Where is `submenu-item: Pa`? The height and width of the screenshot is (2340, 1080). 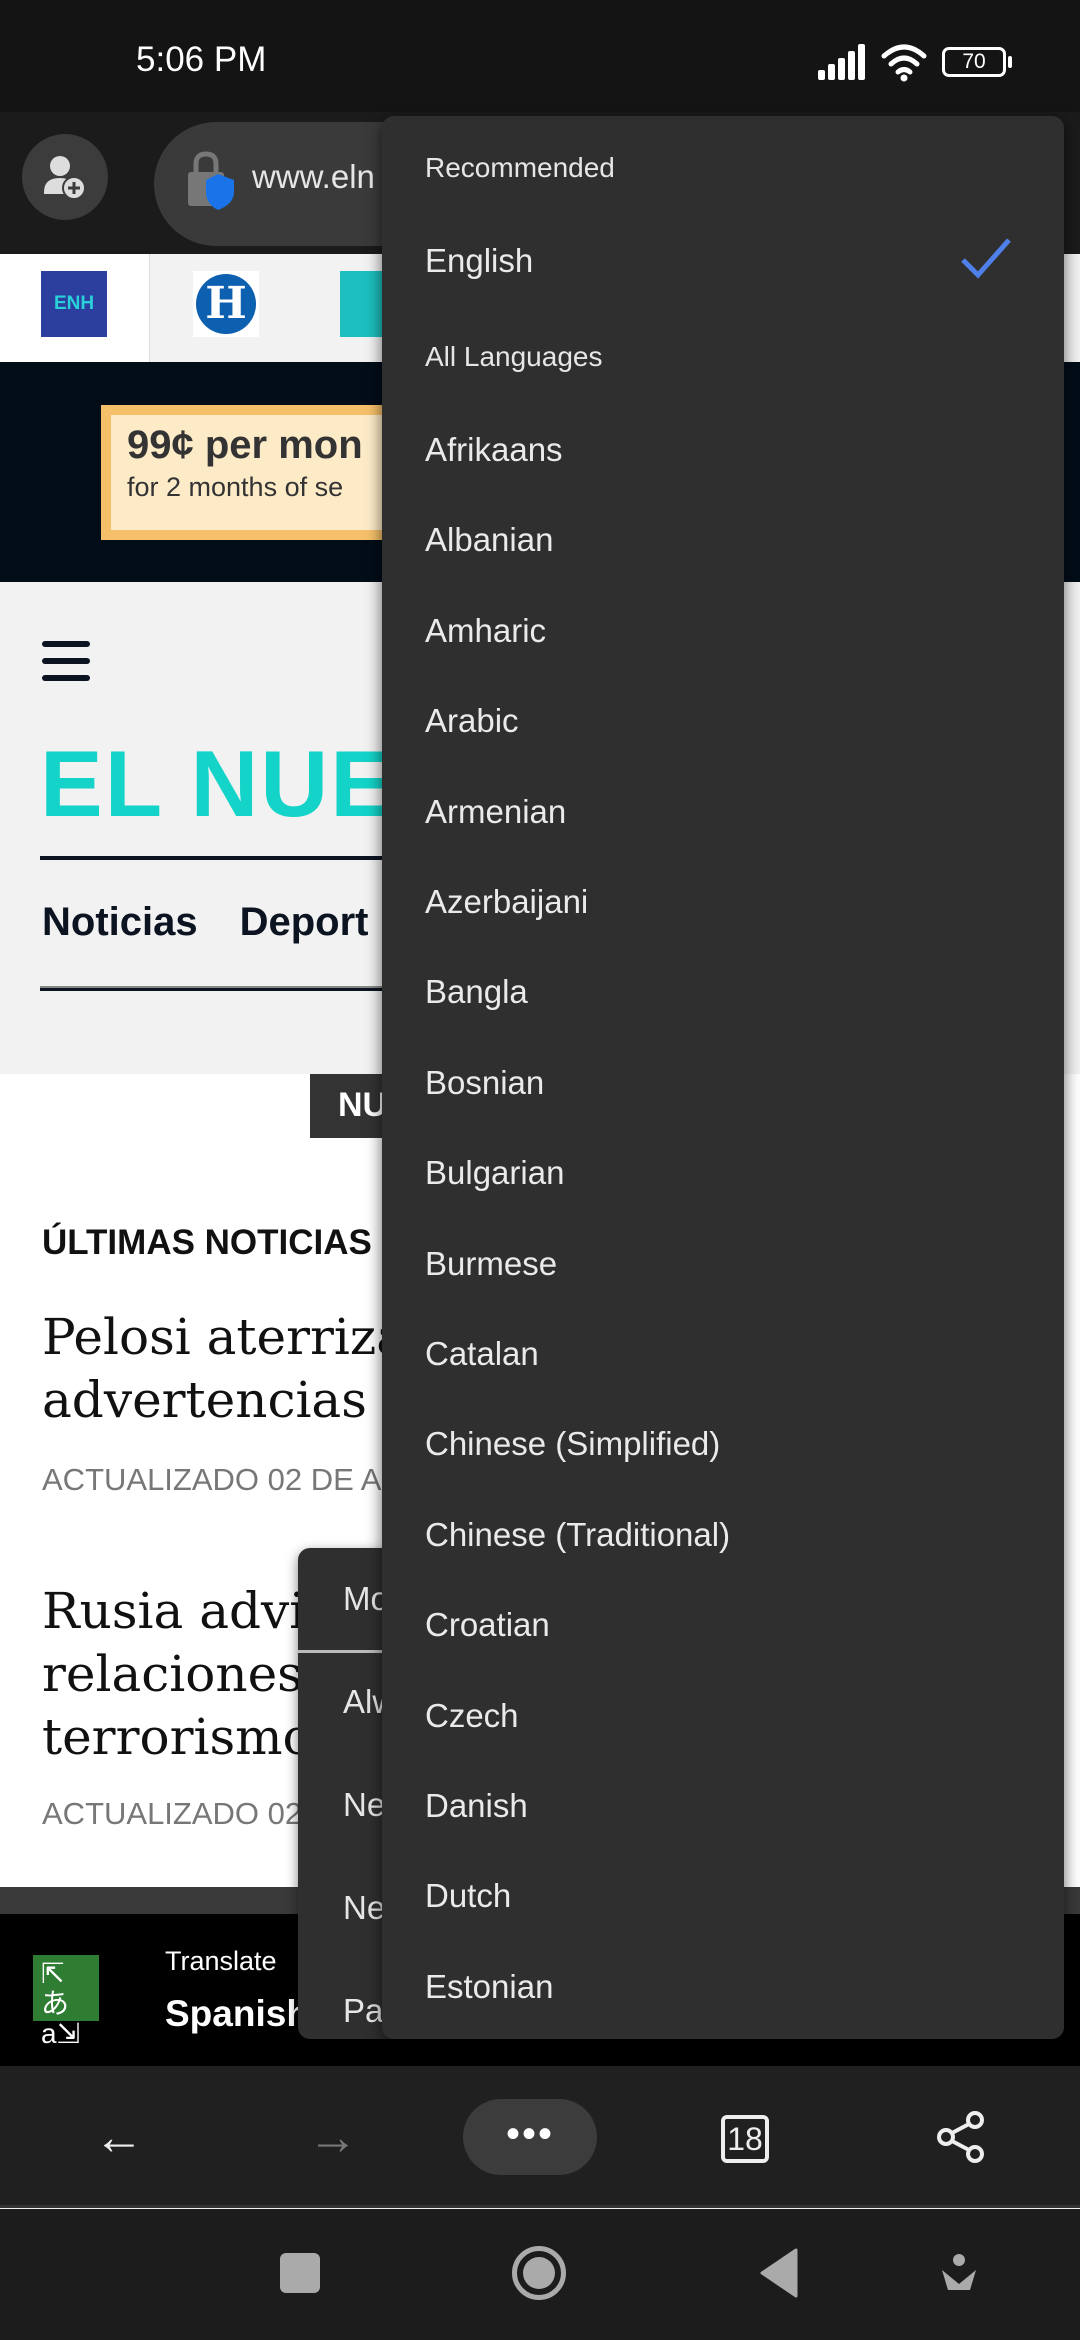 submenu-item: Pa is located at coordinates (363, 2011).